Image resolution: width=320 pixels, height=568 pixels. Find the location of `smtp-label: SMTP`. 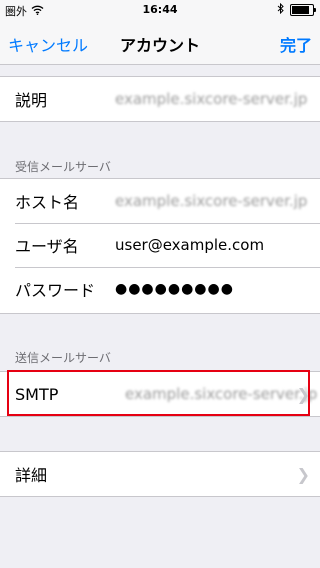

smtp-label: SMTP is located at coordinates (37, 394).